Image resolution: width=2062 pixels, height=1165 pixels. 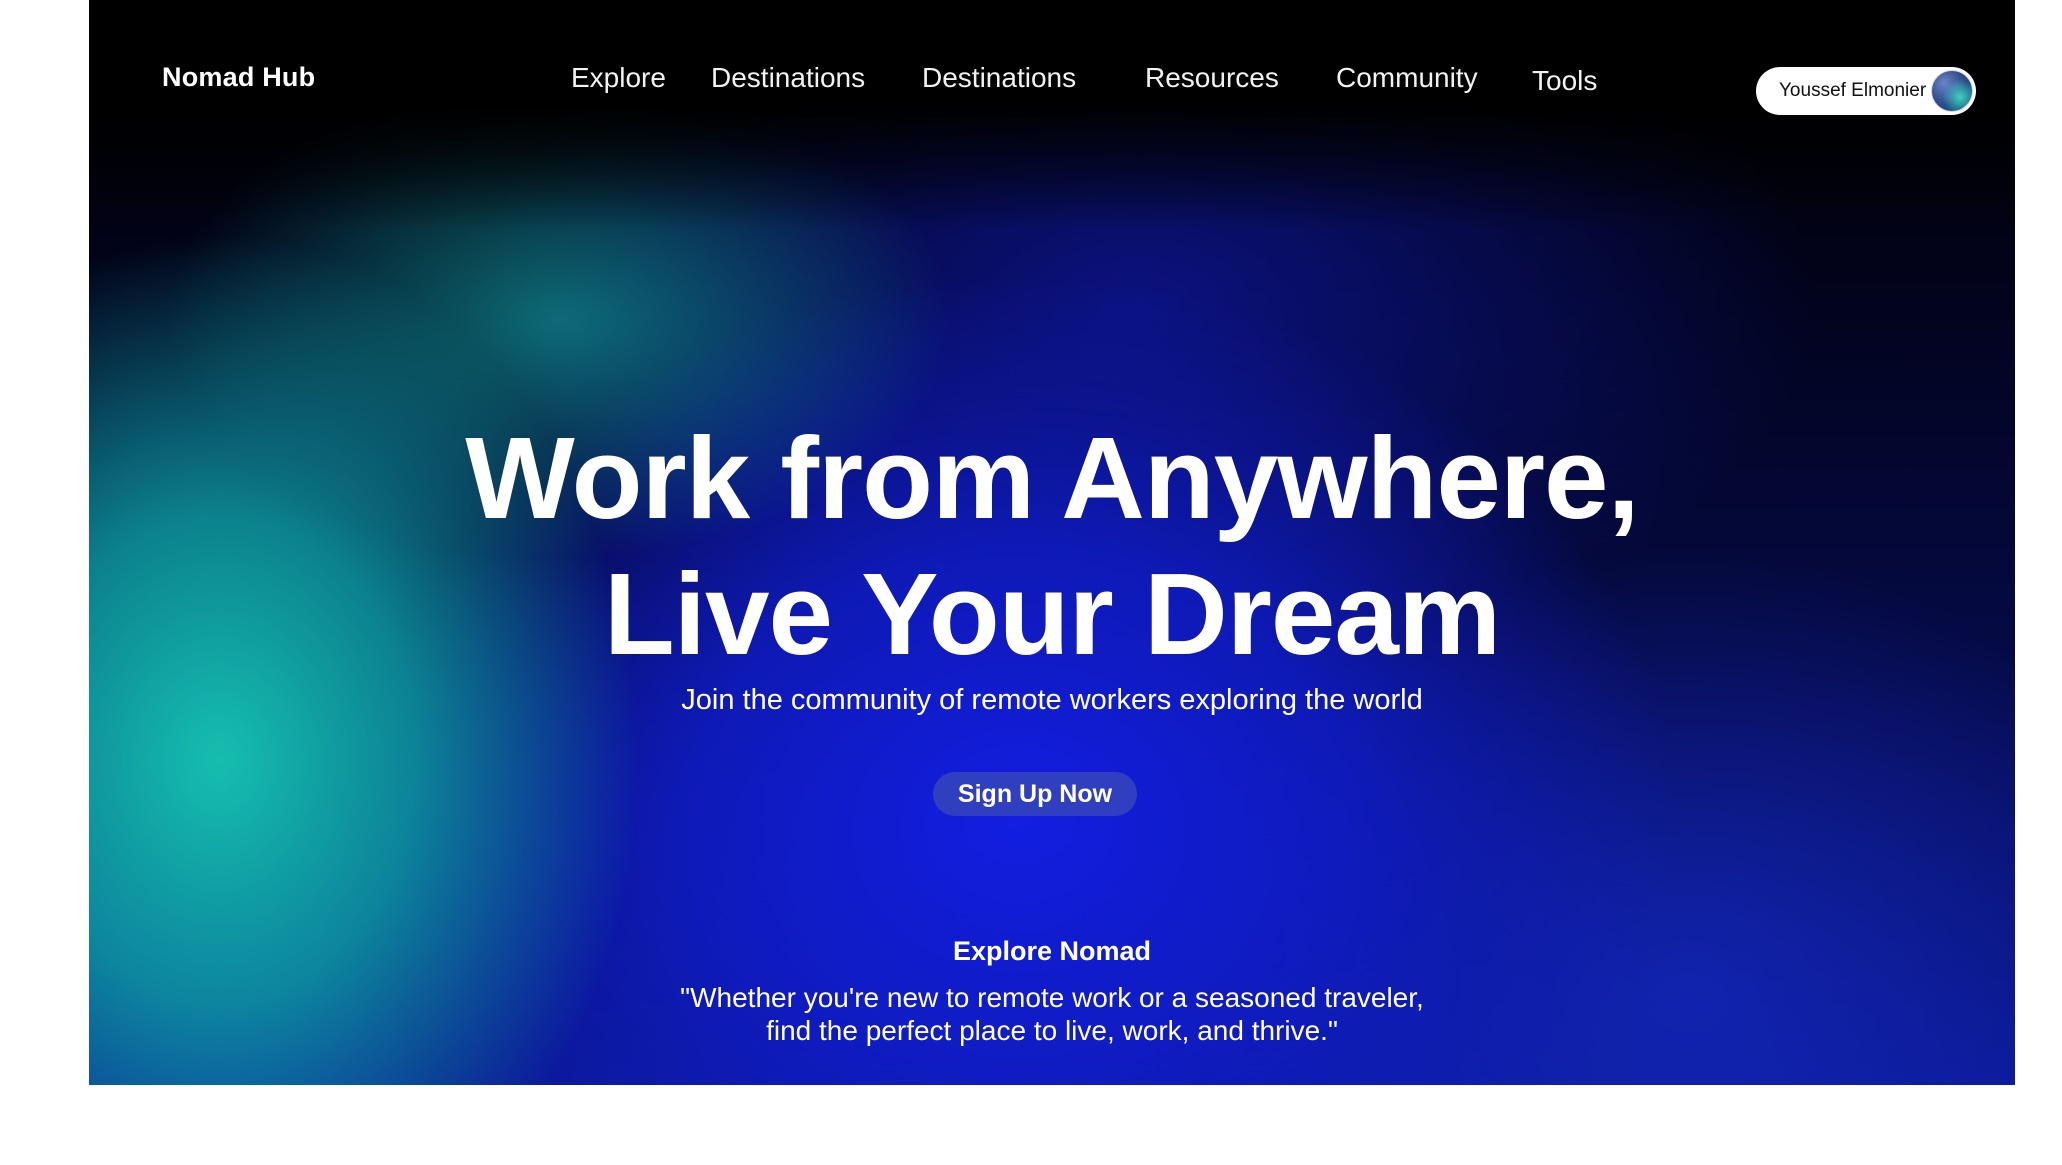 I want to click on nav-link-destinations-2: Destinations, so click(x=999, y=78).